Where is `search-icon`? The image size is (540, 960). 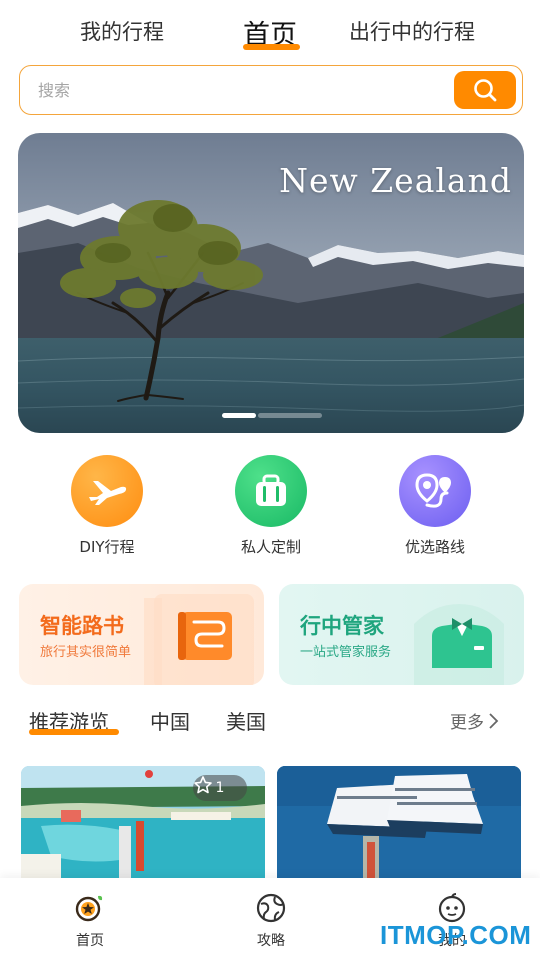
search-icon is located at coordinates (485, 90).